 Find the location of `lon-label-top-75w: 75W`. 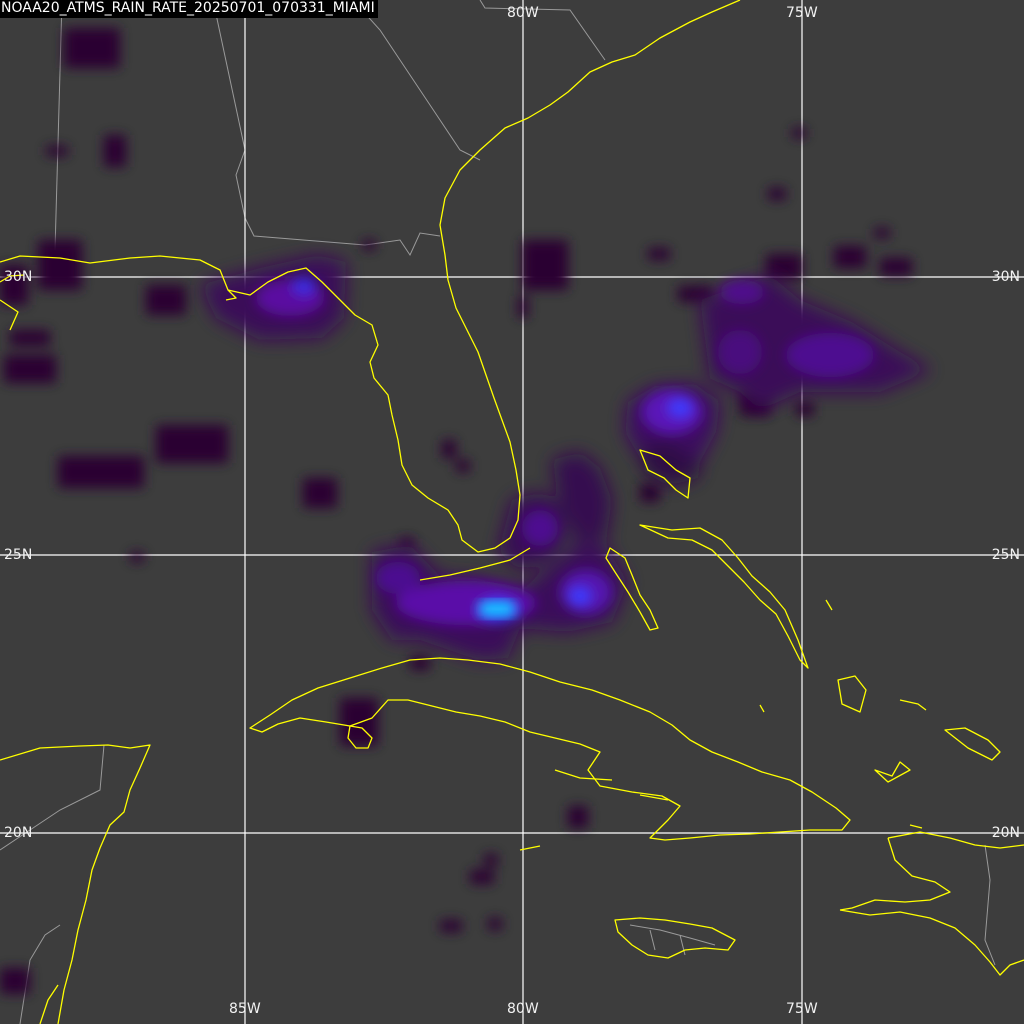

lon-label-top-75w: 75W is located at coordinates (802, 13).